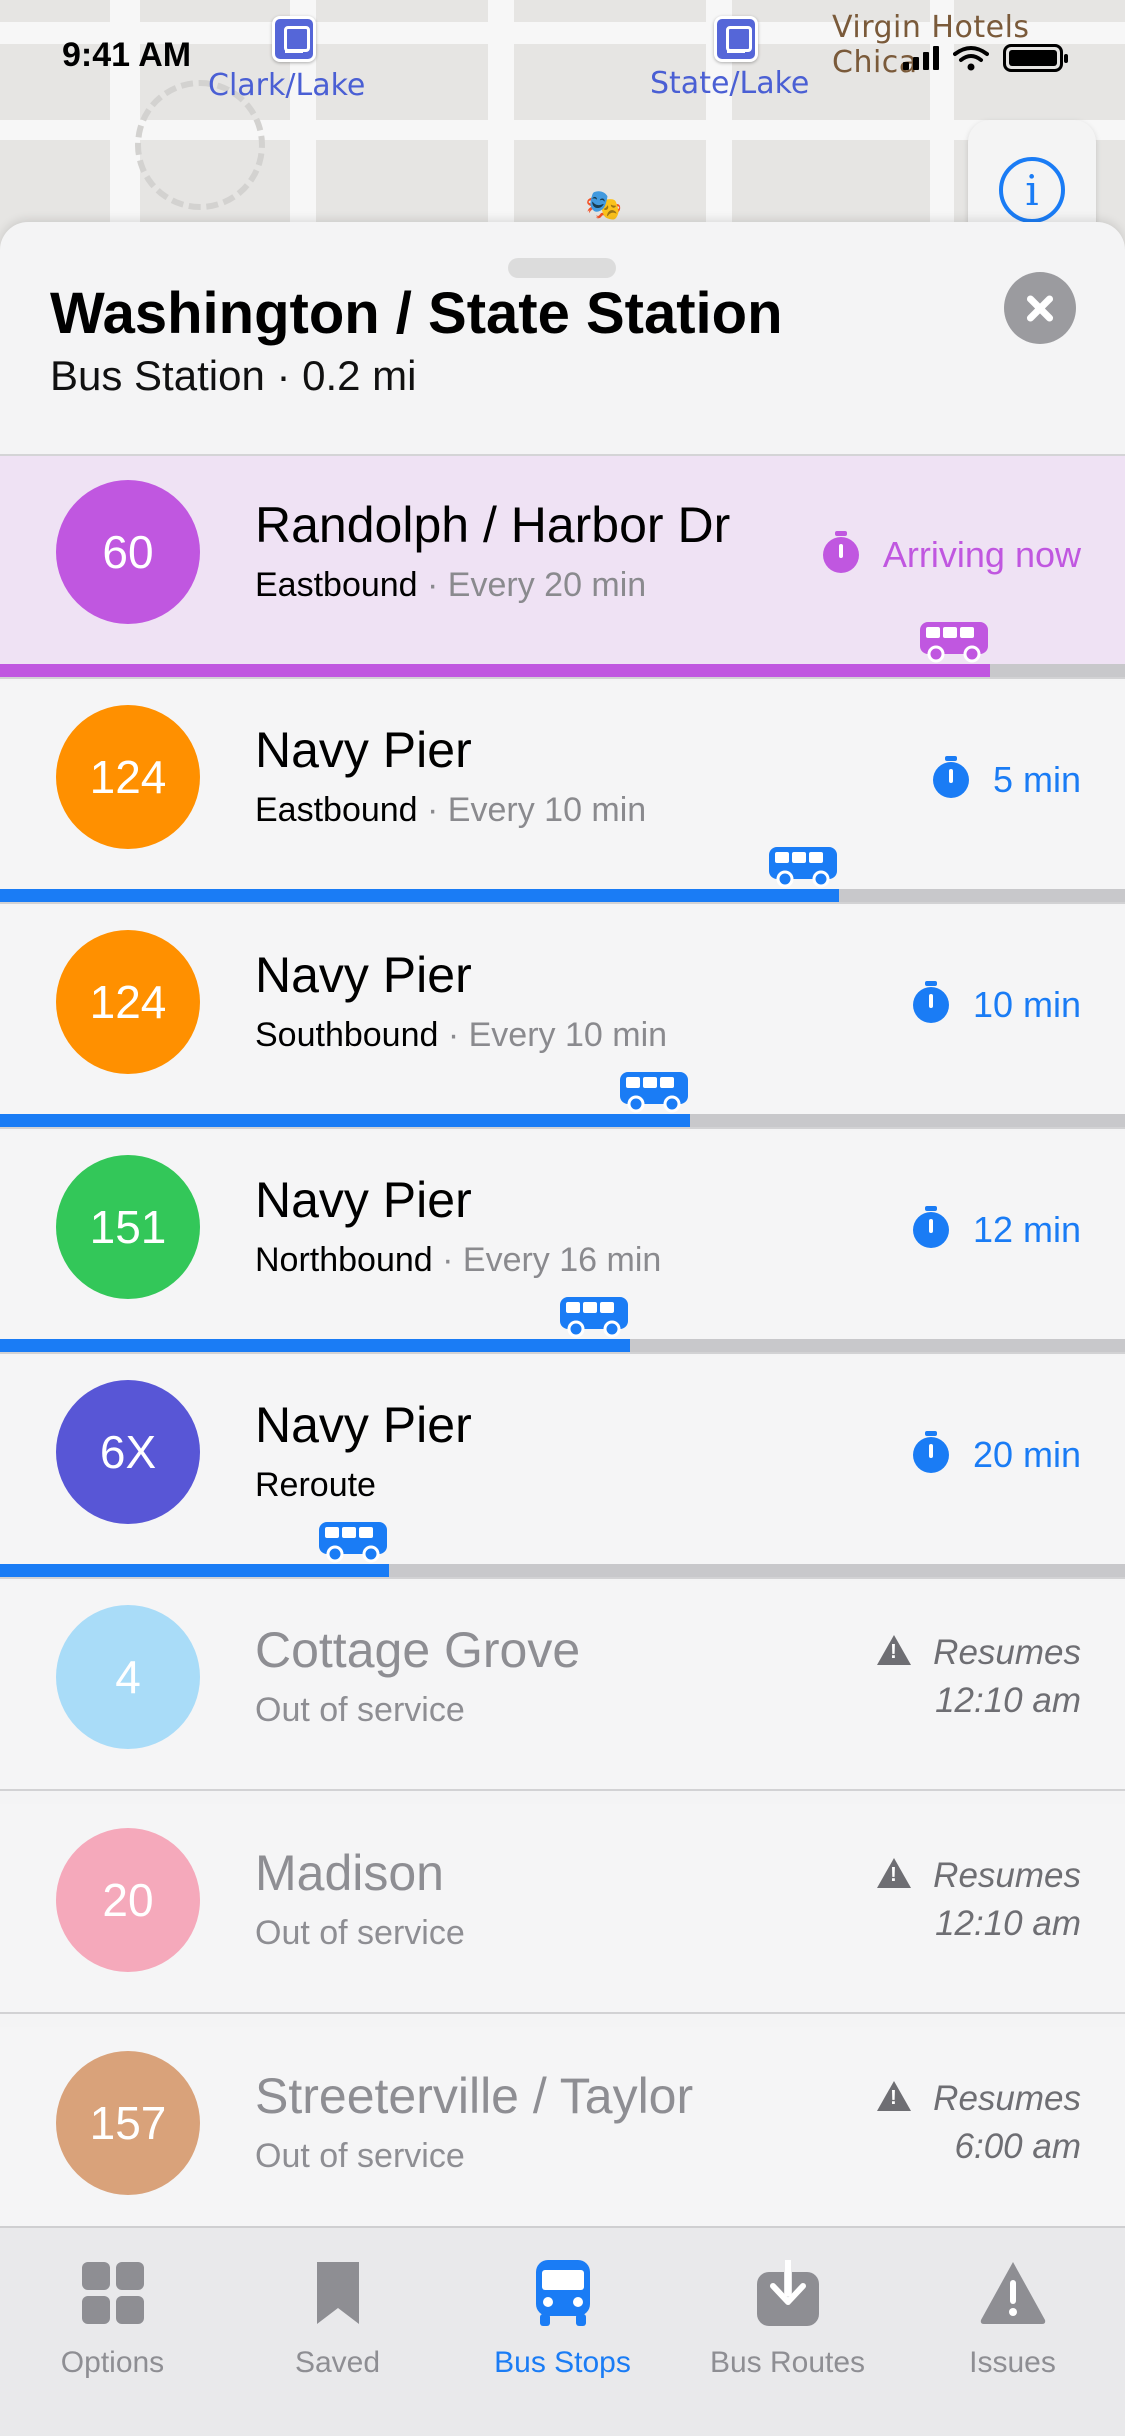  I want to click on route-number-badge: 157, so click(128, 2123).